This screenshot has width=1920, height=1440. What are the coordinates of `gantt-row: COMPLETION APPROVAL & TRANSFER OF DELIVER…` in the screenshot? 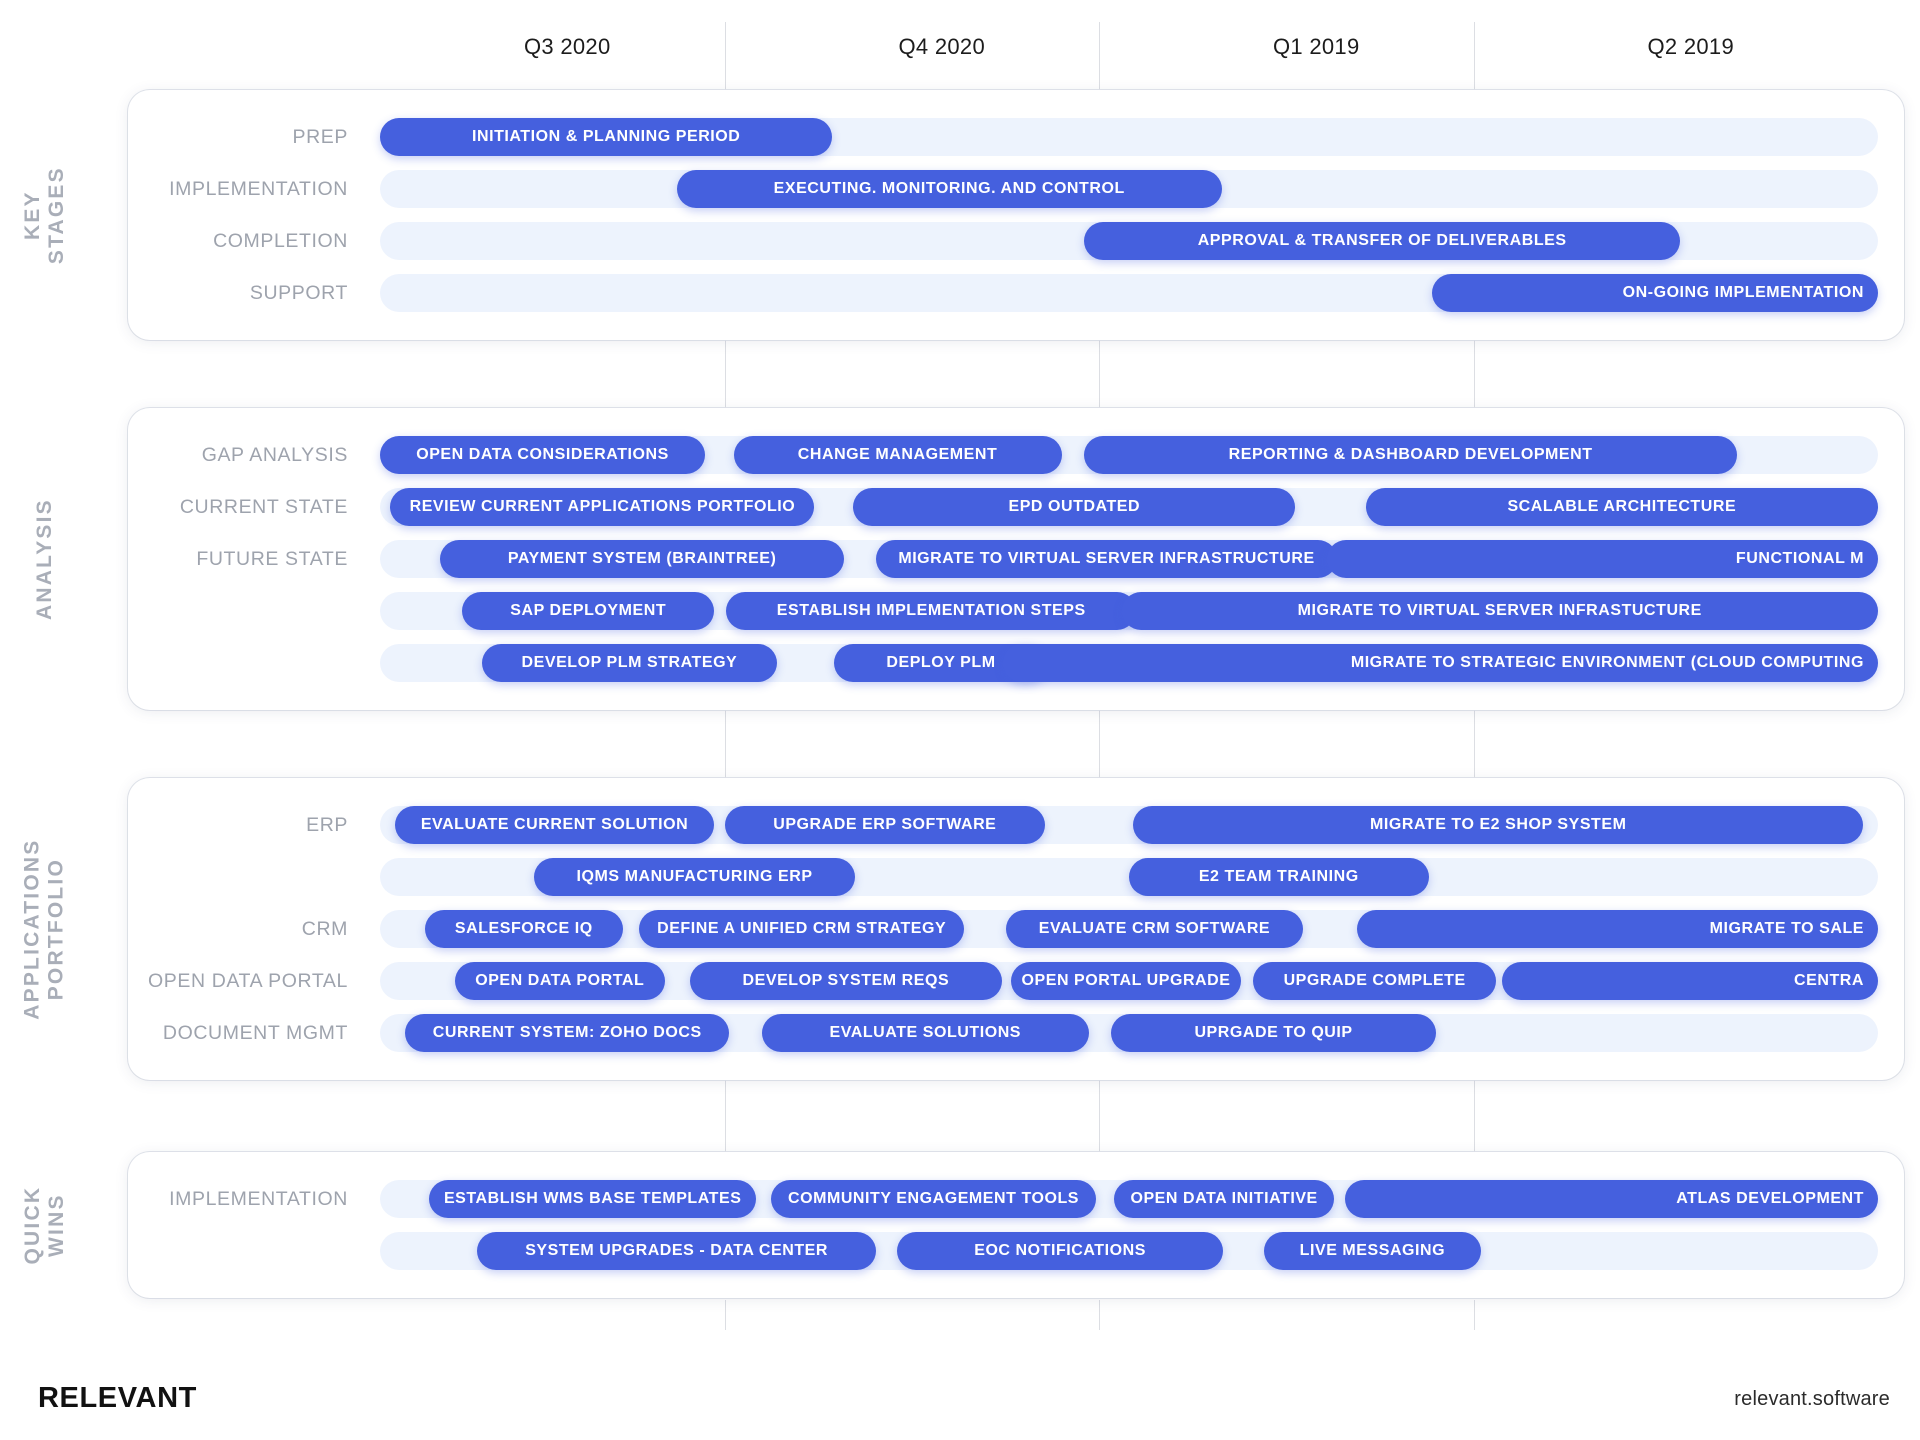 It's located at (1016, 241).